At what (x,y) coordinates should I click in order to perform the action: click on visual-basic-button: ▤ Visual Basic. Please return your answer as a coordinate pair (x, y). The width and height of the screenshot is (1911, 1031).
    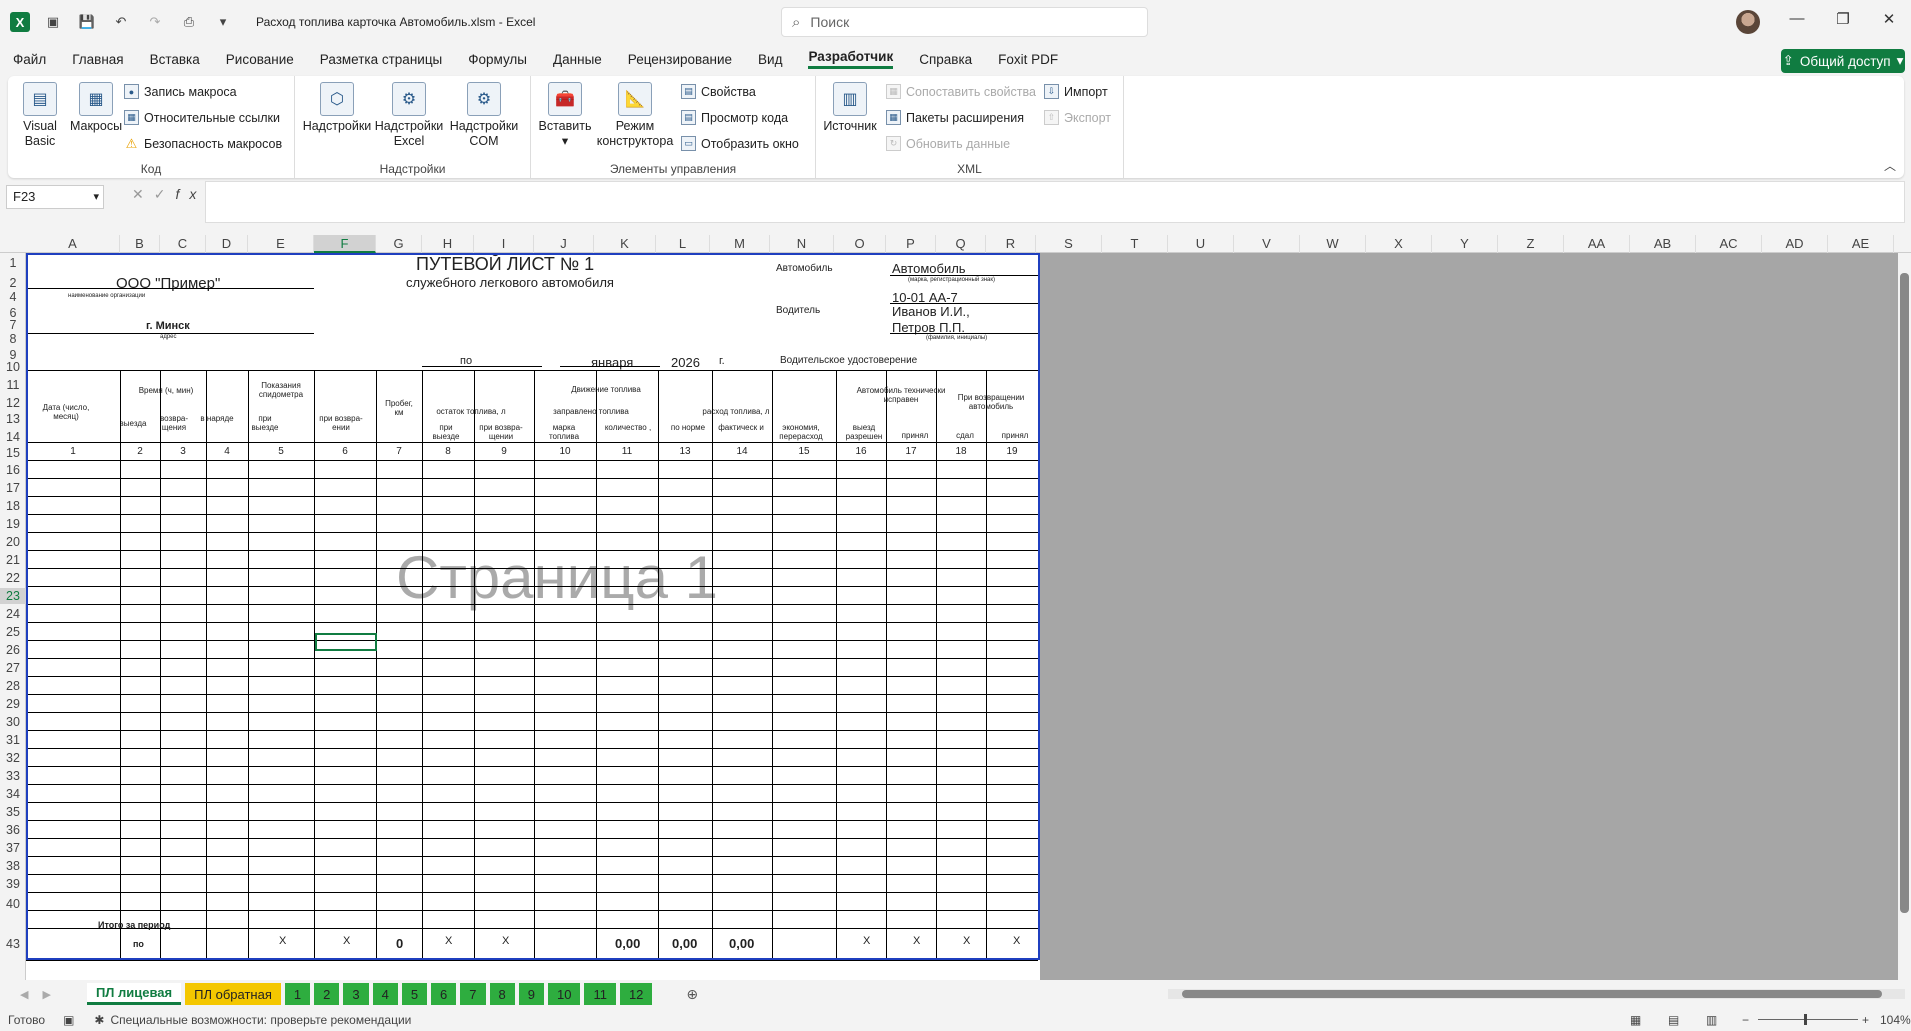
    Looking at the image, I should click on (40, 115).